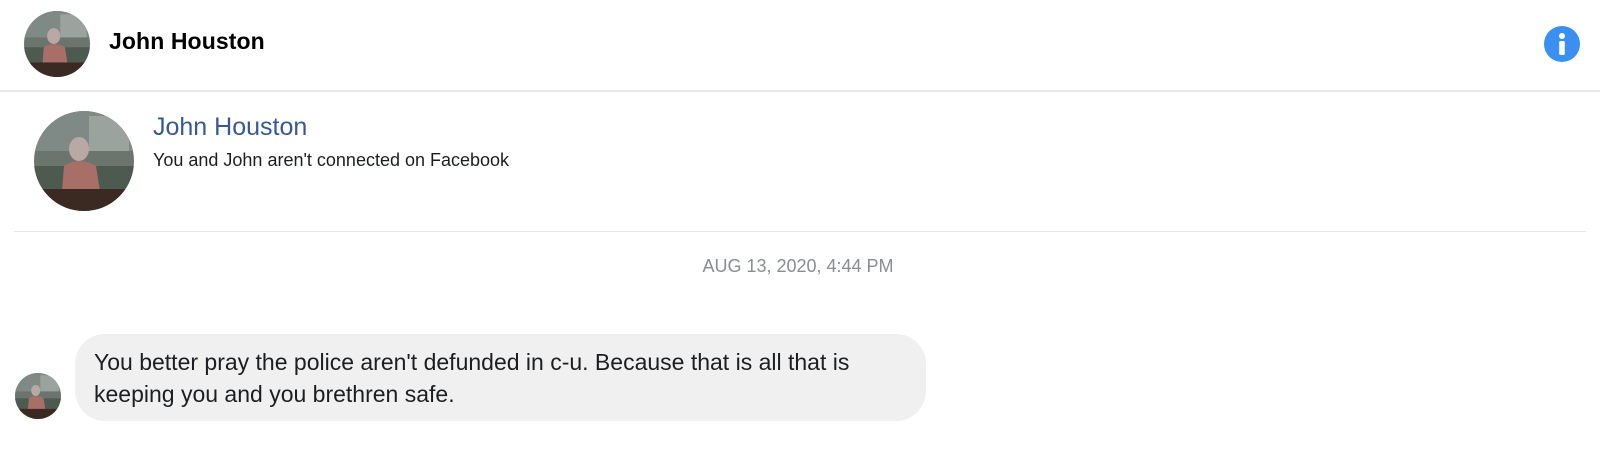  I want to click on info-icon, so click(1562, 44).